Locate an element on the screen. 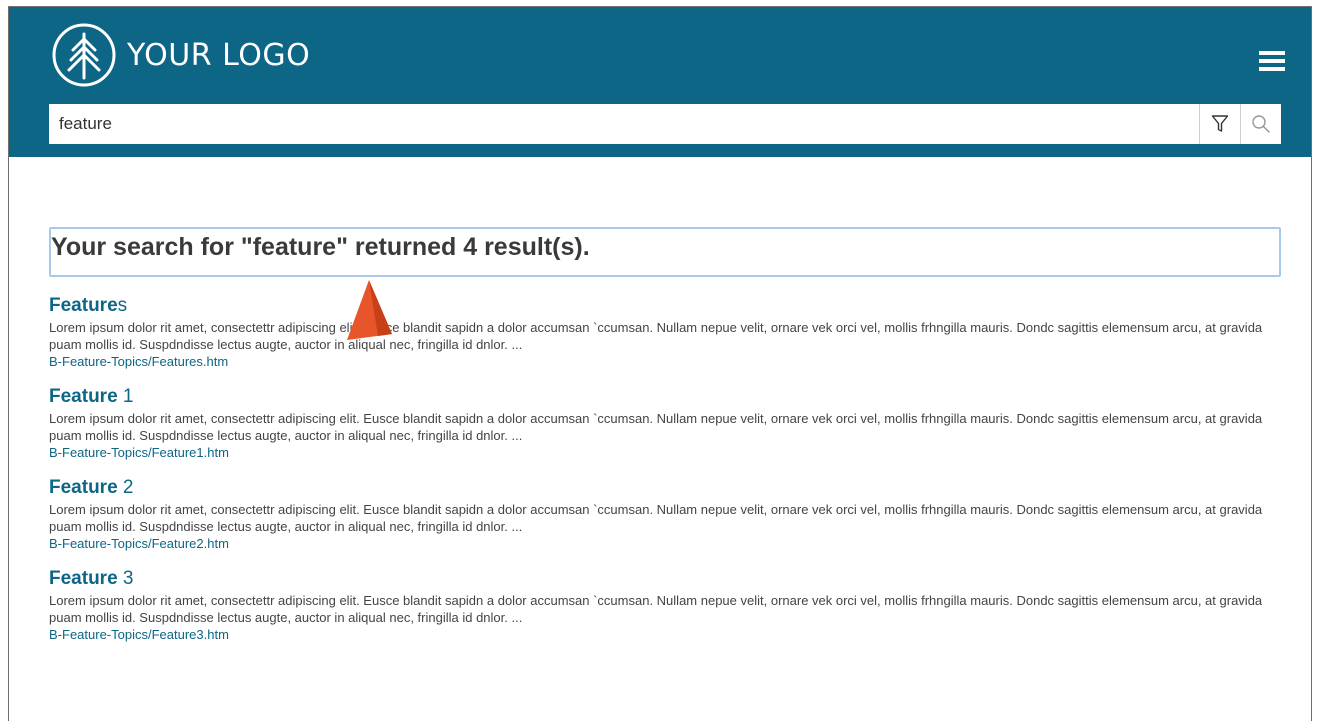 The image size is (1320, 721). tree-logo-icon is located at coordinates (84, 55).